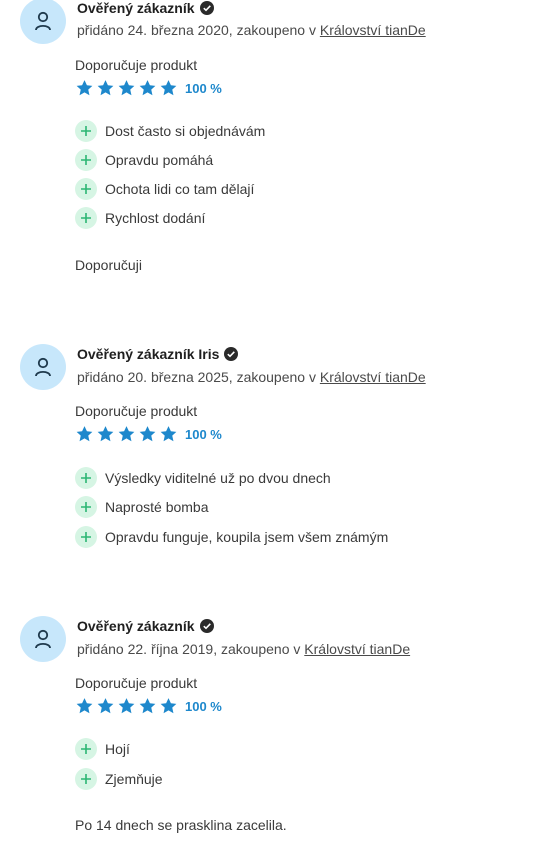 Image resolution: width=551 pixels, height=856 pixels. What do you see at coordinates (181, 825) in the screenshot?
I see `review-comment: Po 14 dnech se prasklina zacelila.` at bounding box center [181, 825].